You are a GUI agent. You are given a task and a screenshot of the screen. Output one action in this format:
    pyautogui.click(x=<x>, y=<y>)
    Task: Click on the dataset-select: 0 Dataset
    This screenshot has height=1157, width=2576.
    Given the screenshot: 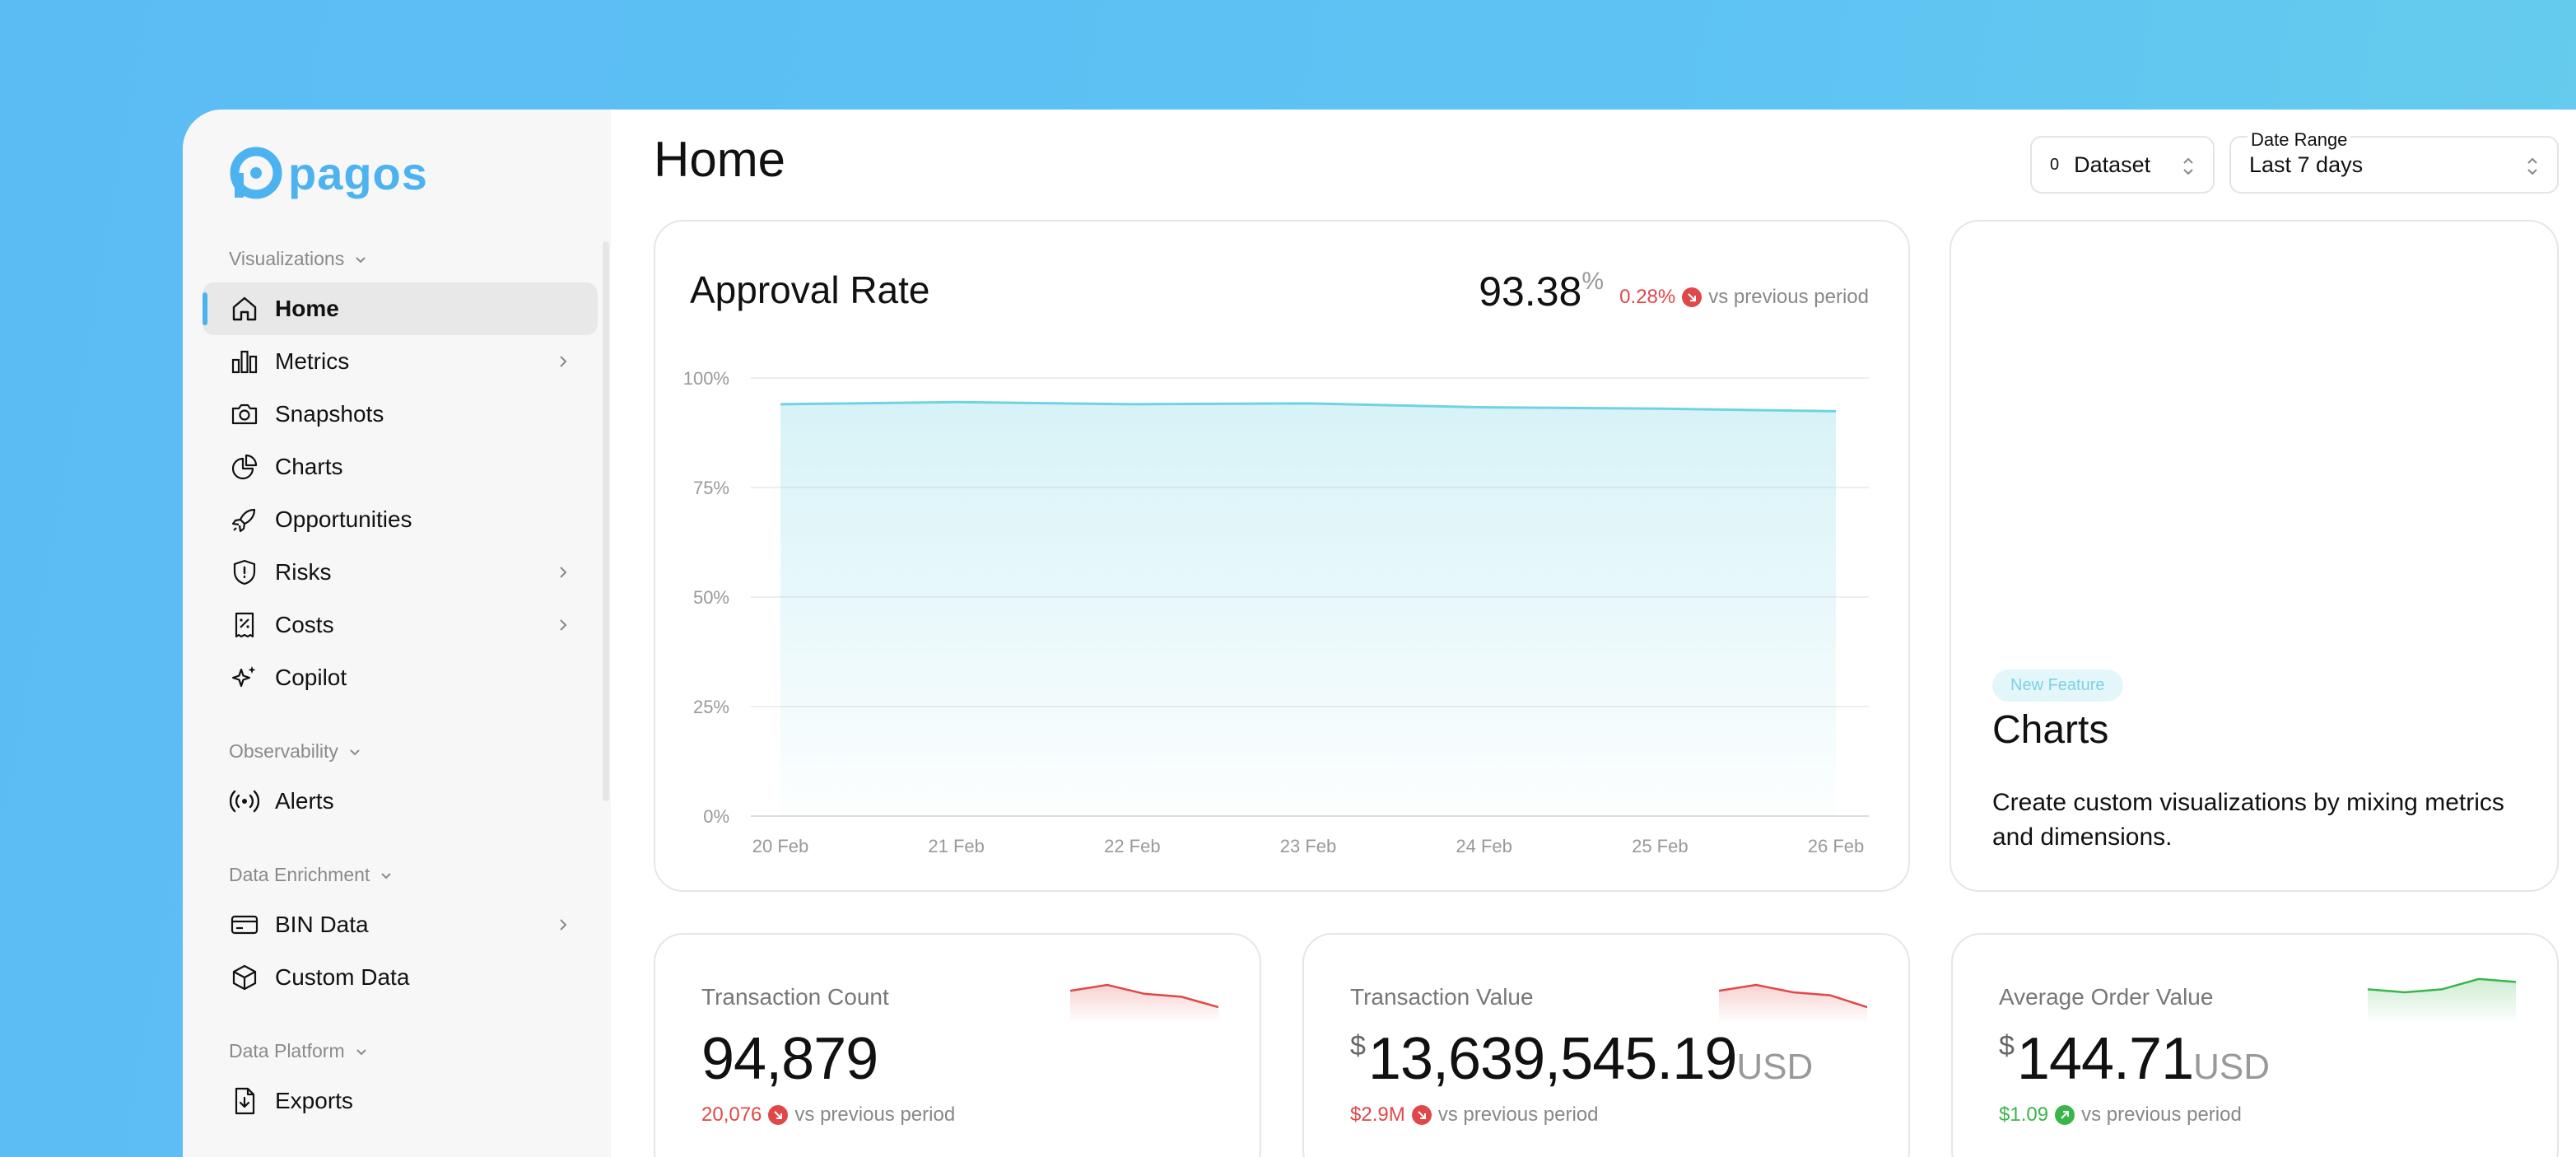 What is the action you would take?
    pyautogui.click(x=2122, y=165)
    